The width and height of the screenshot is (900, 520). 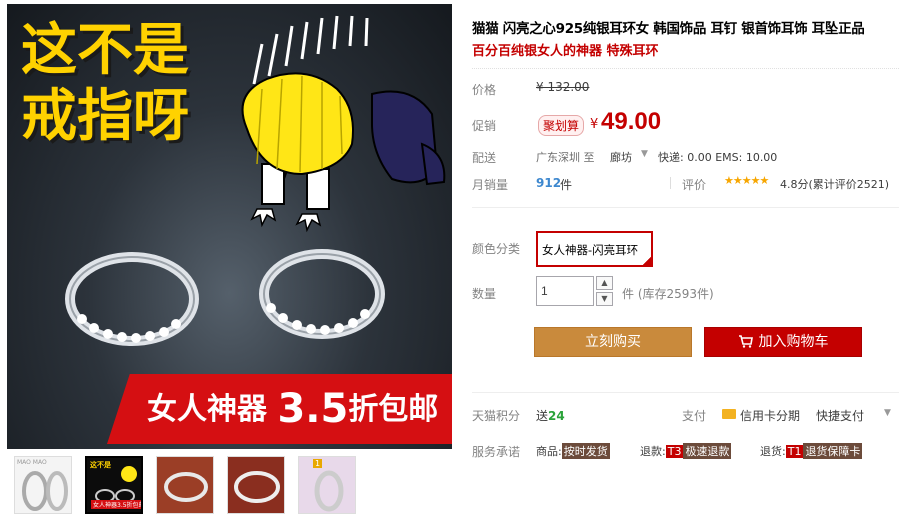 I want to click on thumbnail-strip: MAO MAO 这不是 女人神器3.5折包邮 1, so click(x=185, y=485).